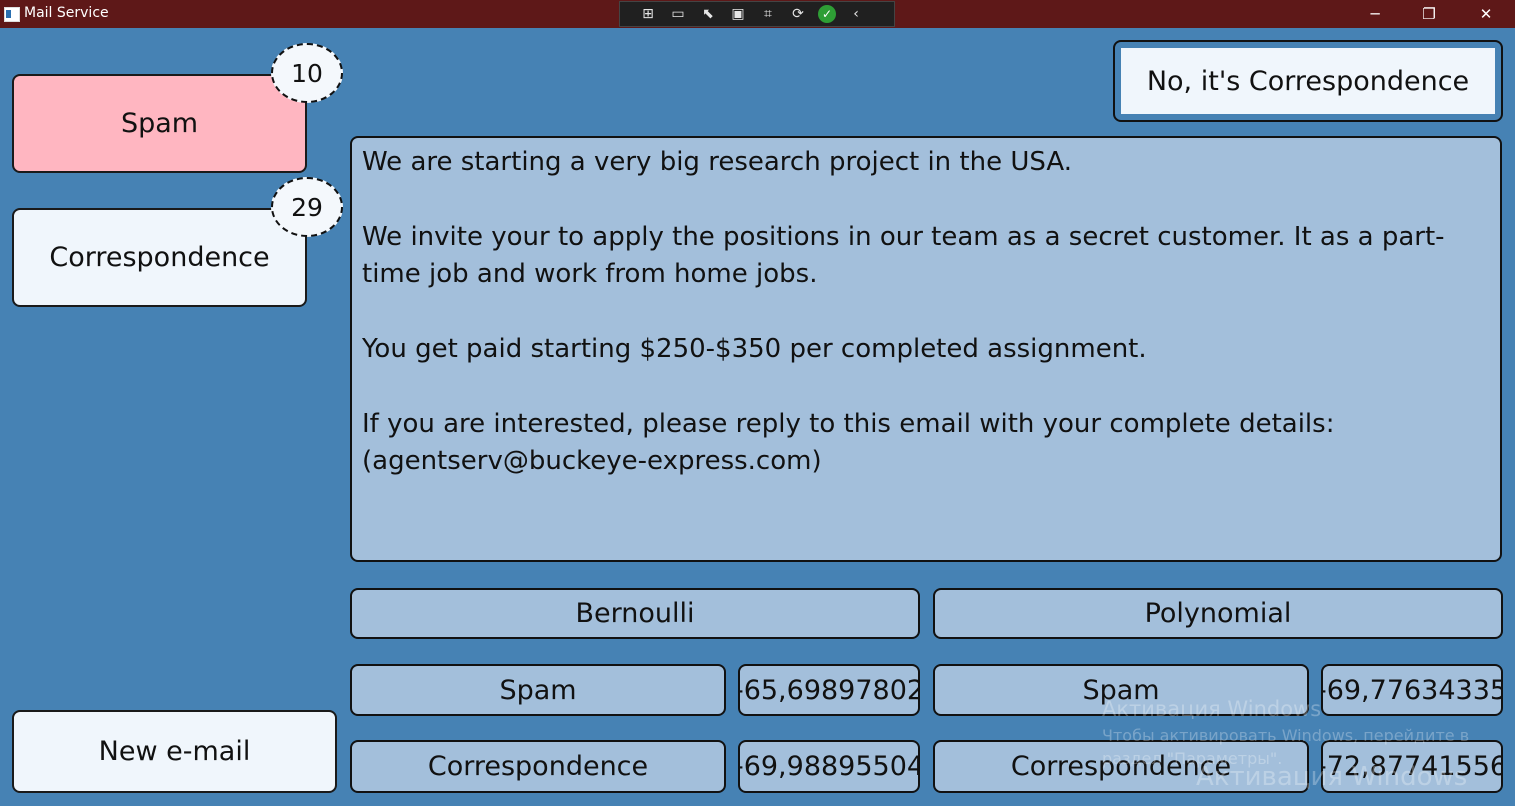  What do you see at coordinates (798, 14) in the screenshot?
I see `hot-reload-icon: ⟳` at bounding box center [798, 14].